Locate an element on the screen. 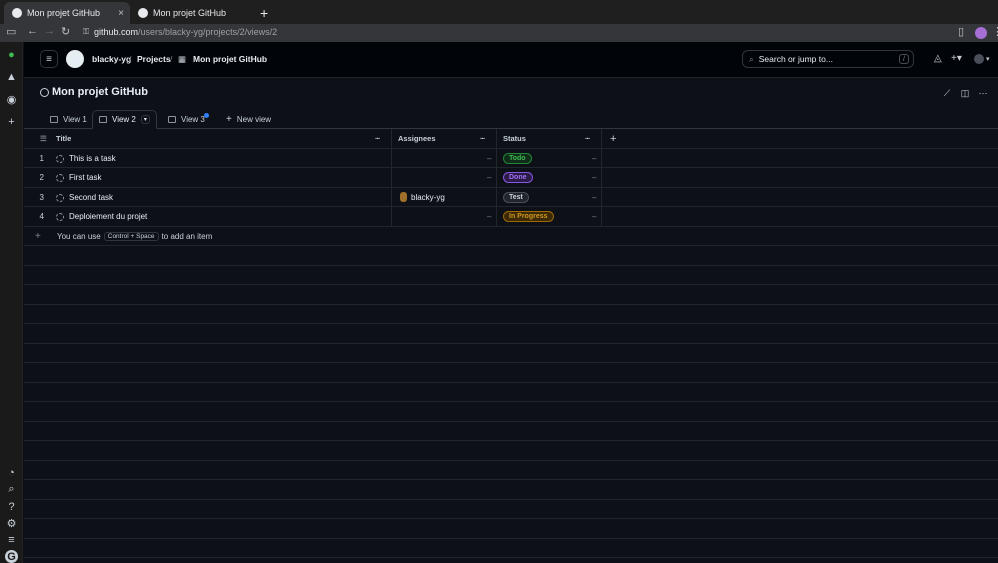  table-icon is located at coordinates (54, 119).